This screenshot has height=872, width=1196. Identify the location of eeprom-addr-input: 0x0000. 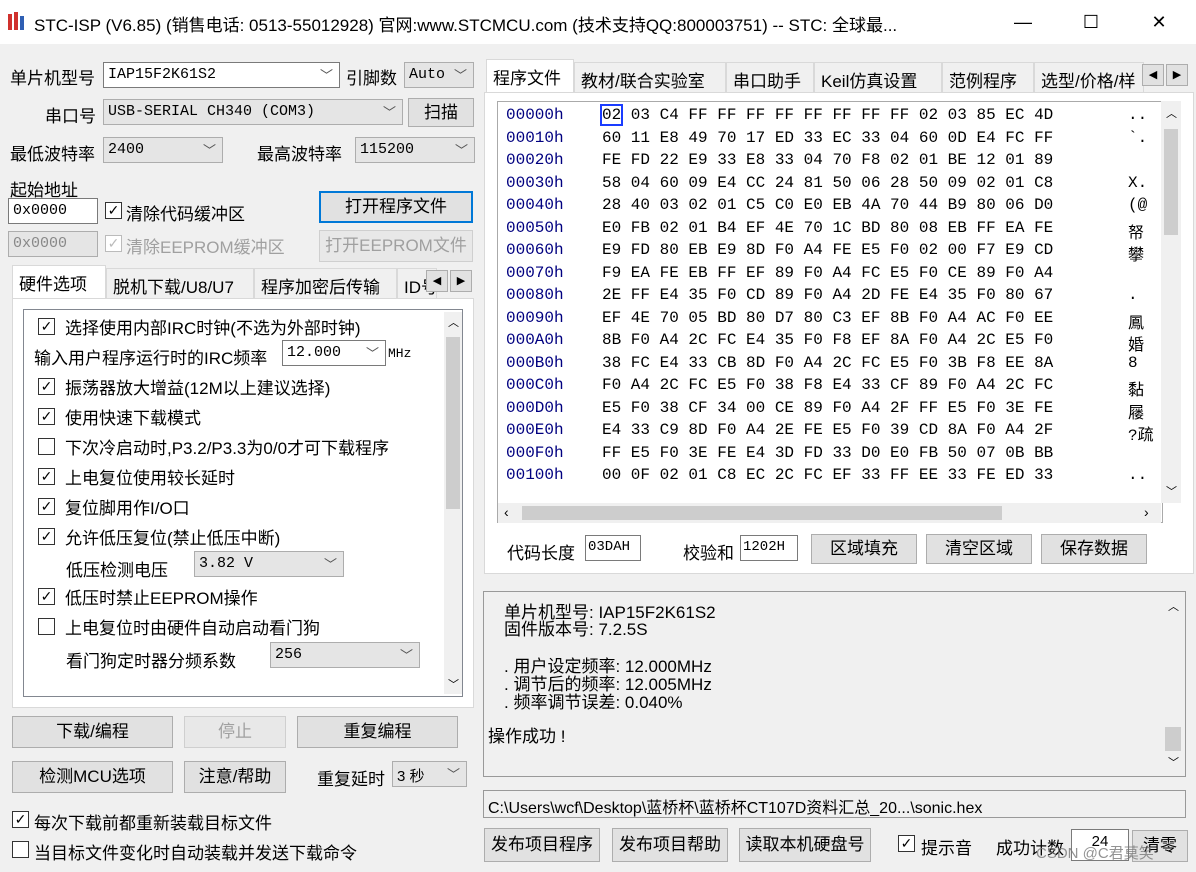
(53, 244).